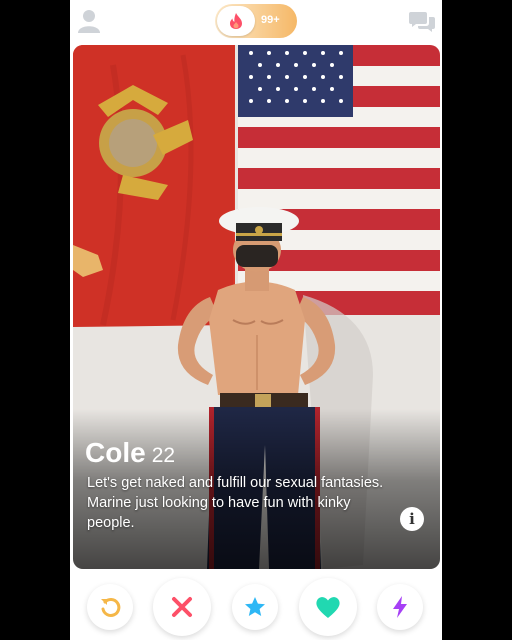 The image size is (512, 640). I want to click on notification-count: 99+, so click(270, 20).